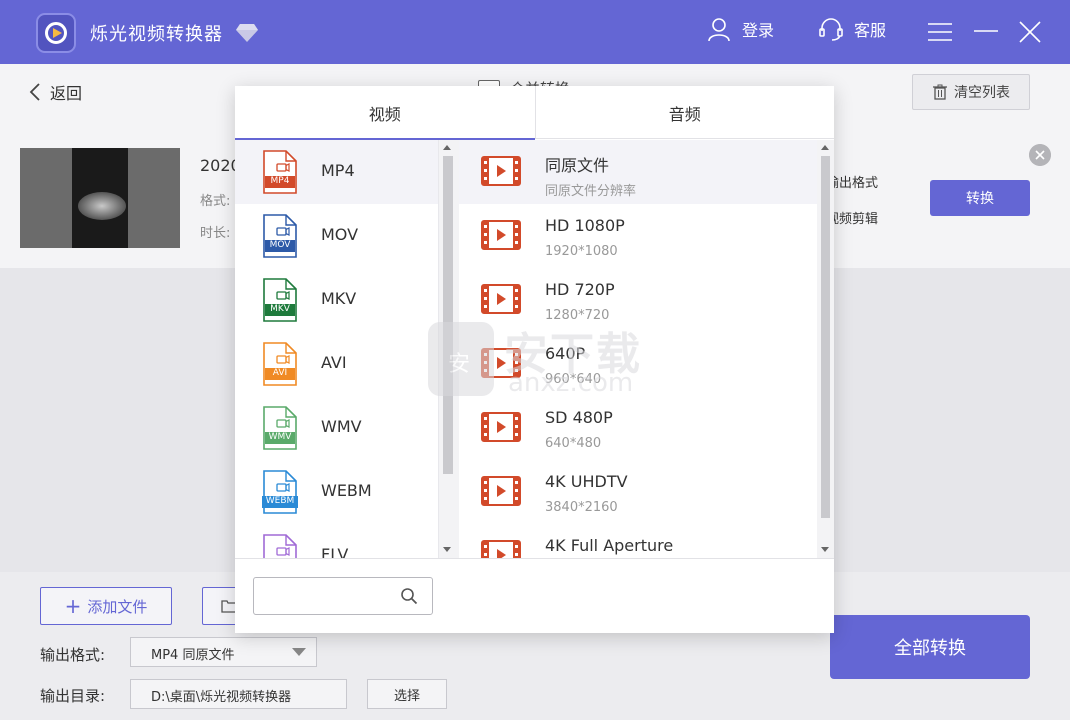  I want to click on file-format-label: 格式:, so click(215, 201).